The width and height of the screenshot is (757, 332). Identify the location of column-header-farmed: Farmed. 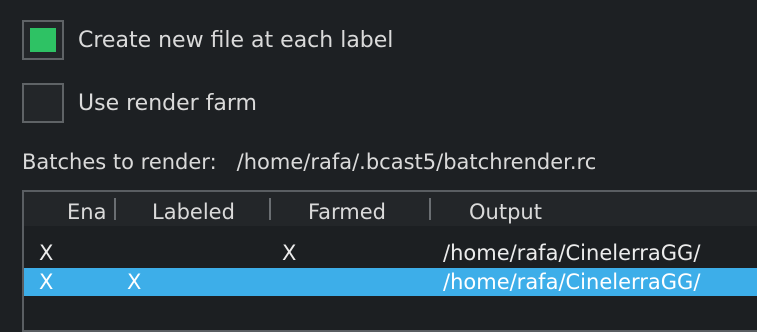
(347, 209).